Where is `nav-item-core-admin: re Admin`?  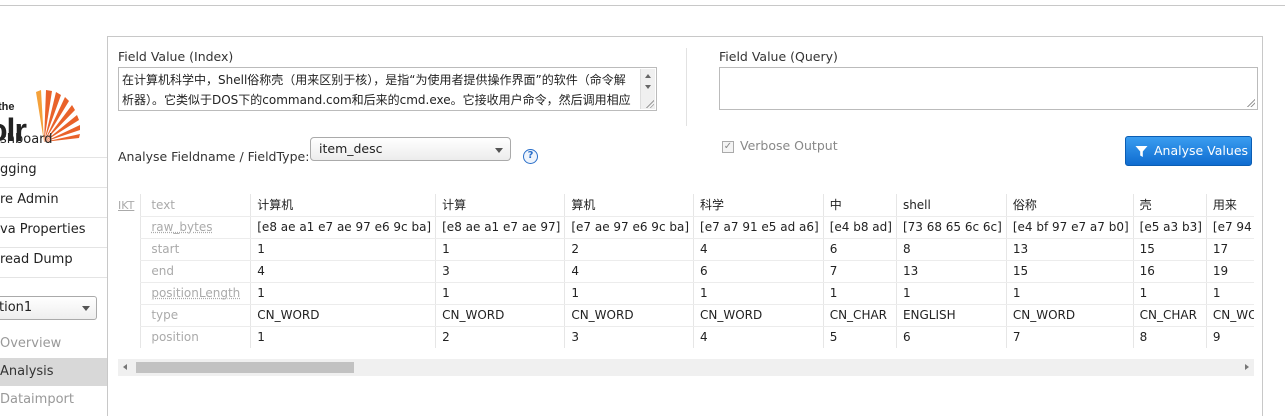 nav-item-core-admin: re Admin is located at coordinates (54, 203).